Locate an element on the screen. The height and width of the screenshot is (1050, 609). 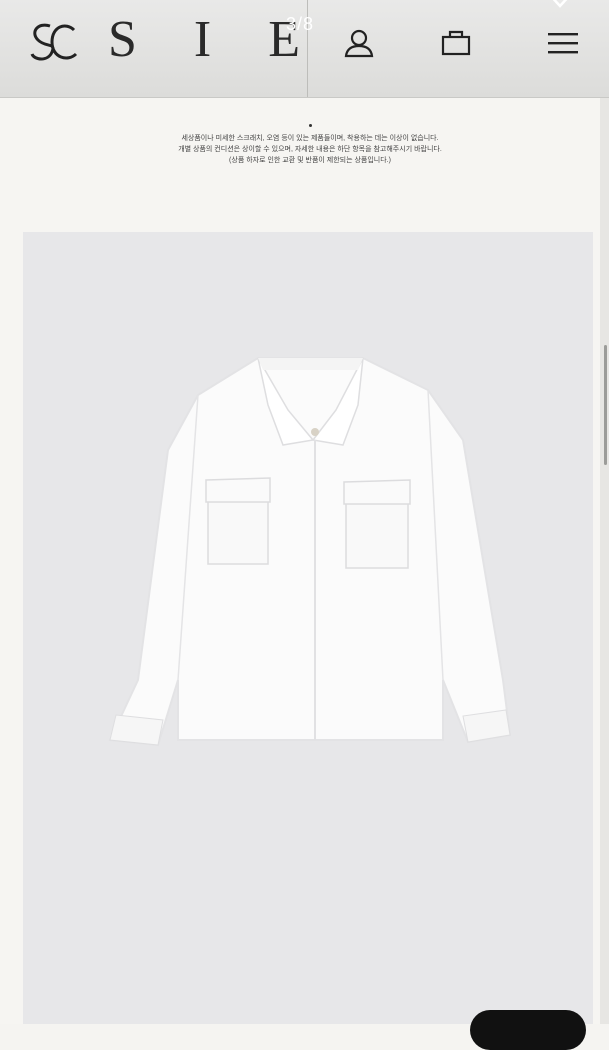
scroll-track is located at coordinates (604, 561).